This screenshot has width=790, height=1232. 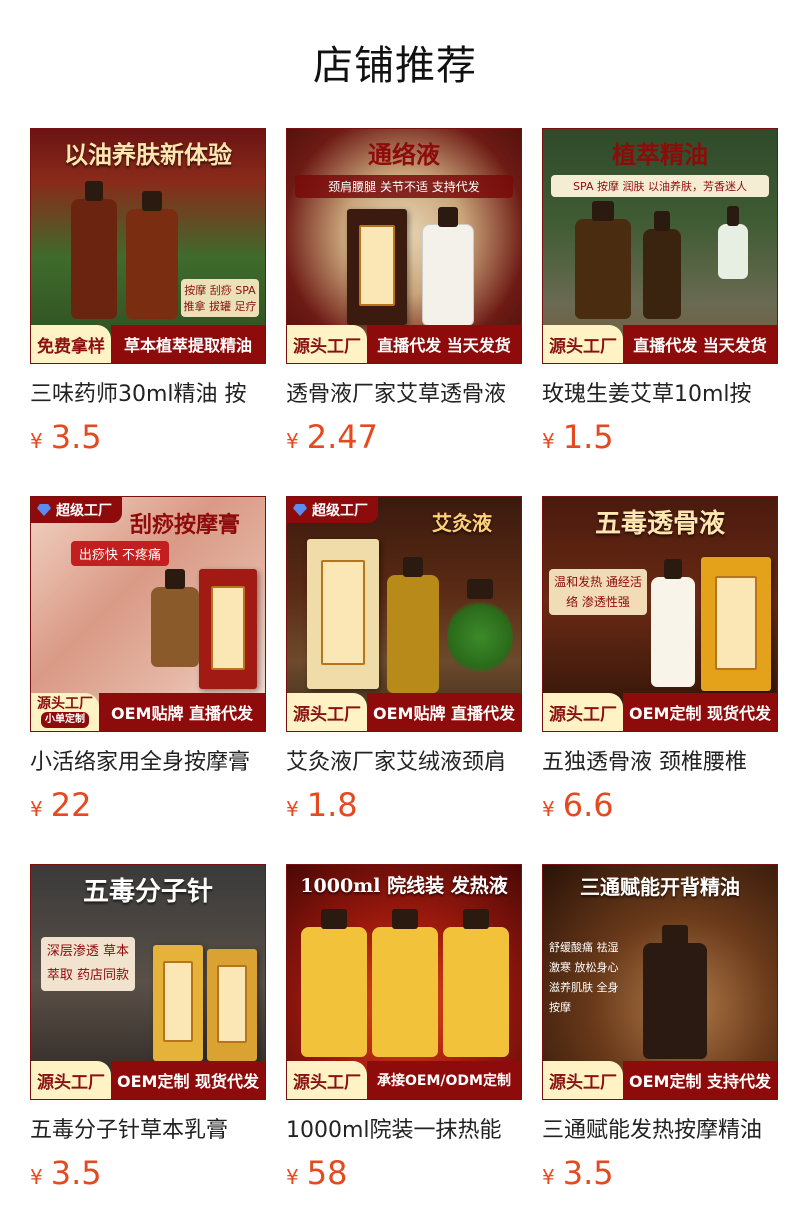 What do you see at coordinates (404, 1173) in the screenshot?
I see `product-price: ¥ 58` at bounding box center [404, 1173].